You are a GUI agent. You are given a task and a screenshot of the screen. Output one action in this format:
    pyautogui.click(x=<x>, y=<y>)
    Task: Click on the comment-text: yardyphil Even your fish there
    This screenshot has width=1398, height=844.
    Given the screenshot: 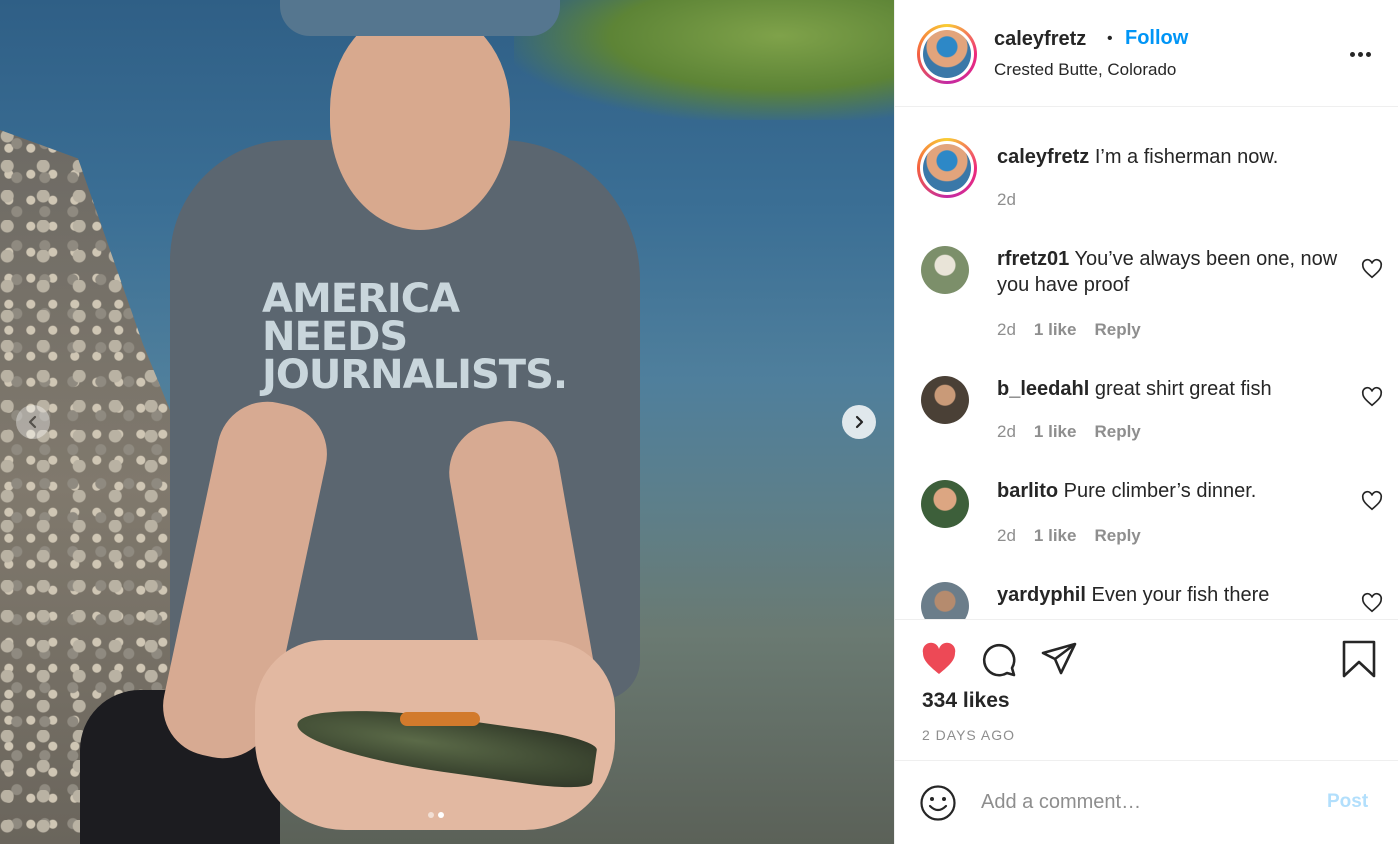 What is the action you would take?
    pyautogui.click(x=1172, y=595)
    